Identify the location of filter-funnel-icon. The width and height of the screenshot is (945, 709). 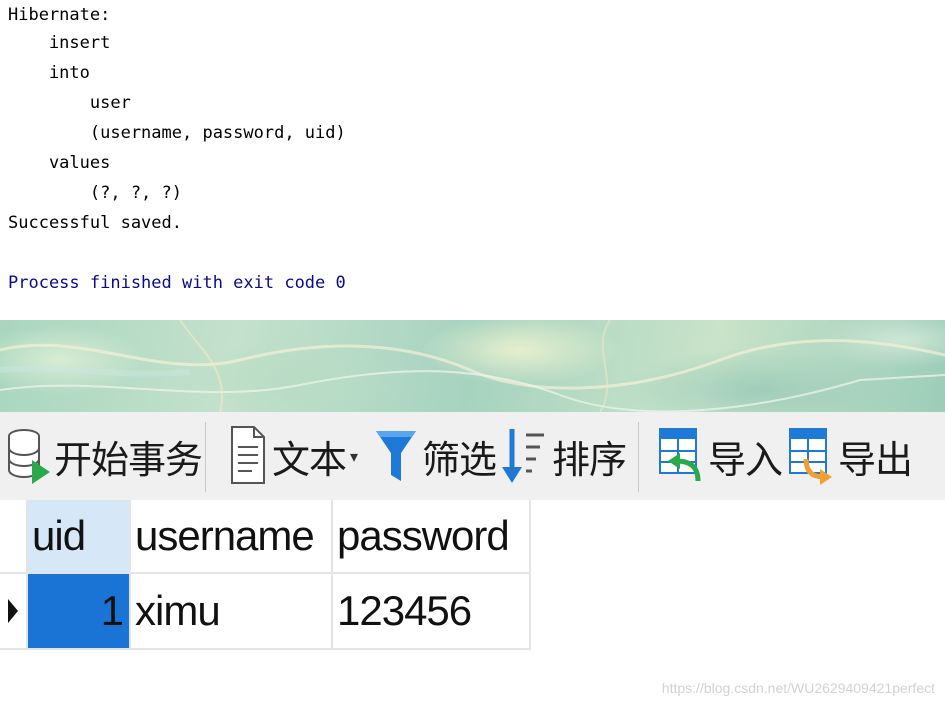
(396, 456).